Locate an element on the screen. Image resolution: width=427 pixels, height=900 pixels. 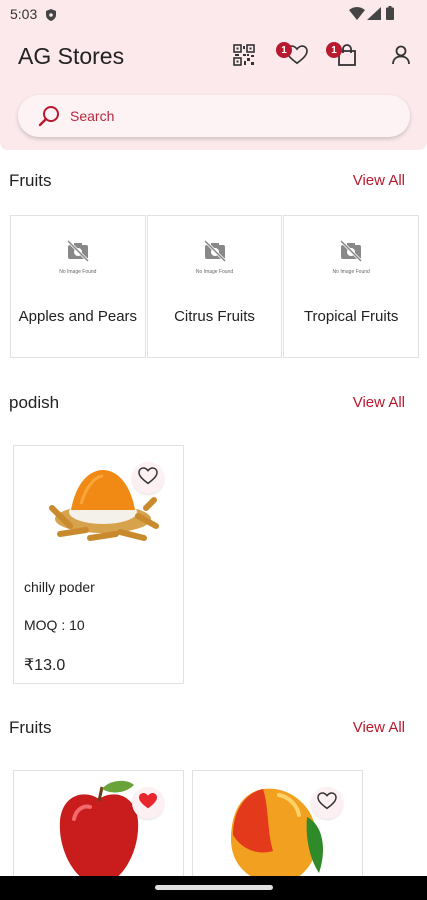
wifi-icon is located at coordinates (357, 16).